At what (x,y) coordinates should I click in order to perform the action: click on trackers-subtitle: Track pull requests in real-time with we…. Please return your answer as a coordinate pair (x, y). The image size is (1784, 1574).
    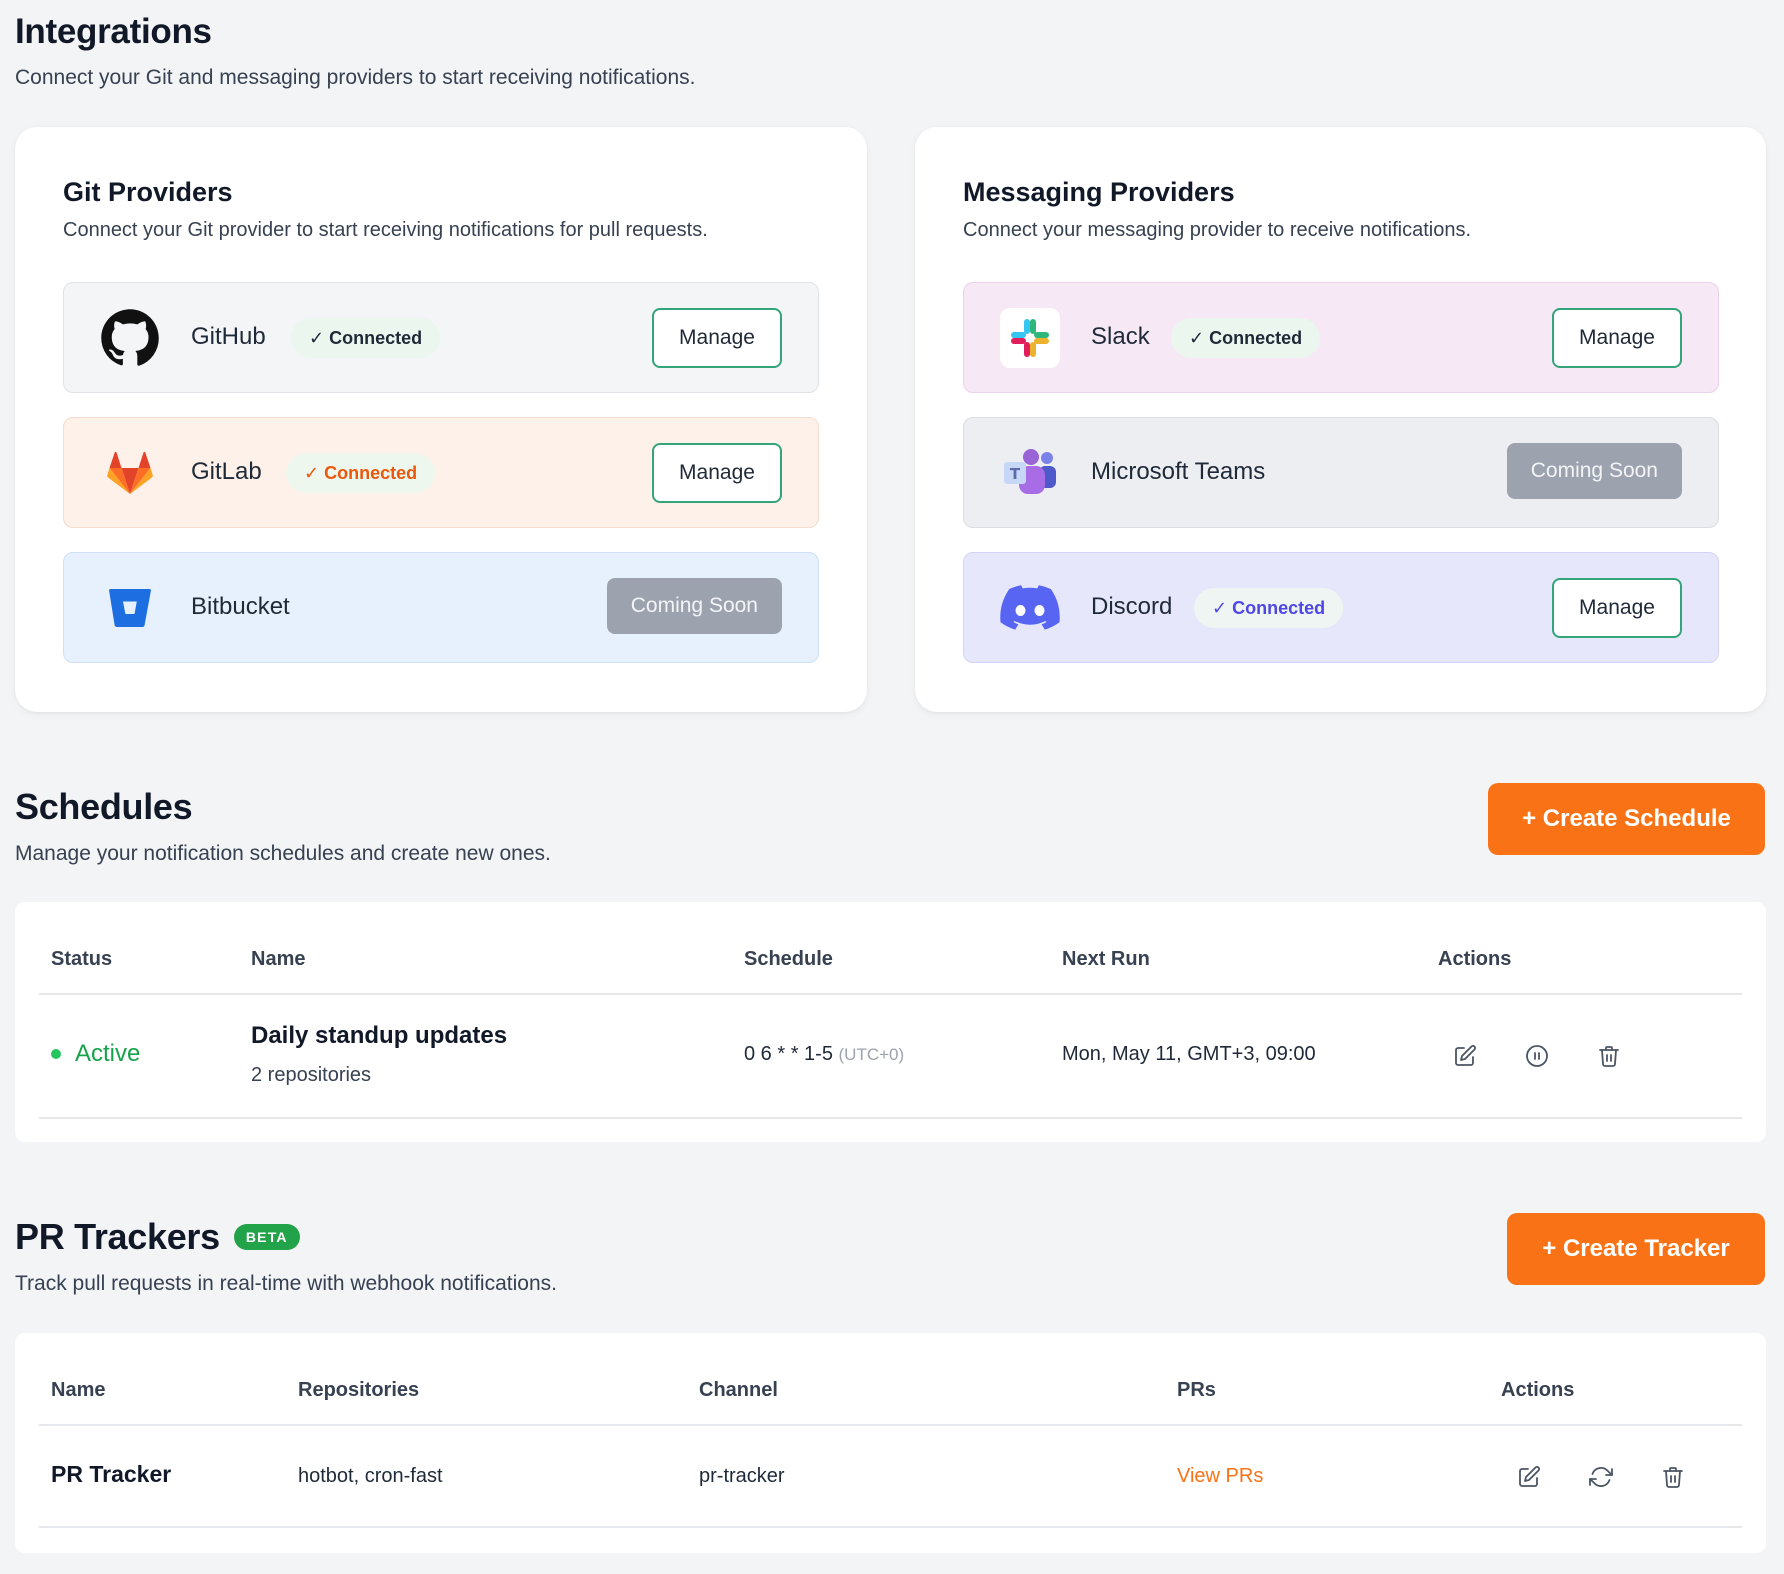
    Looking at the image, I should click on (286, 1283).